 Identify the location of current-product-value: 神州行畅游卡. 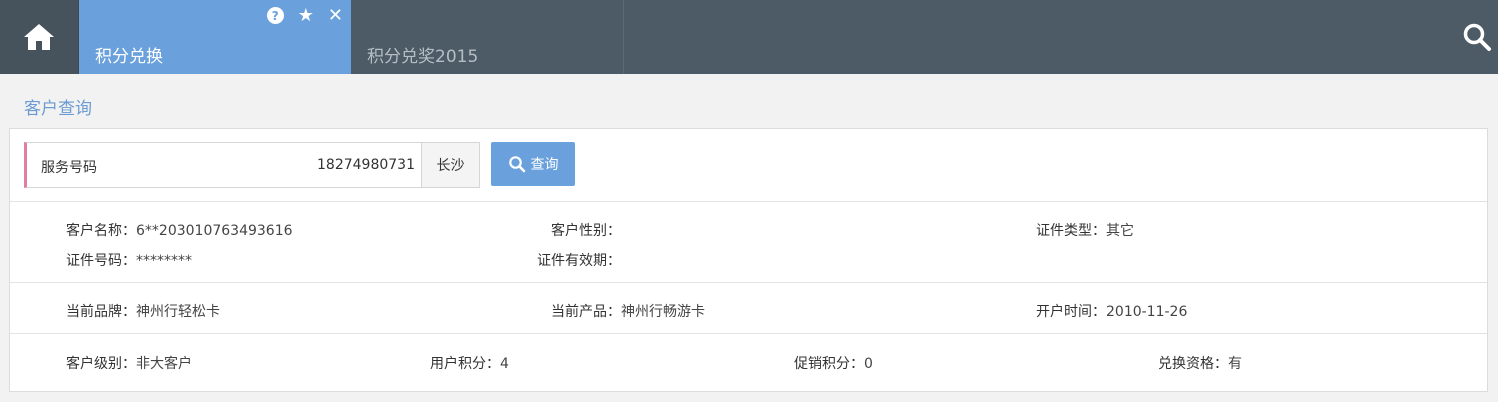
(663, 312).